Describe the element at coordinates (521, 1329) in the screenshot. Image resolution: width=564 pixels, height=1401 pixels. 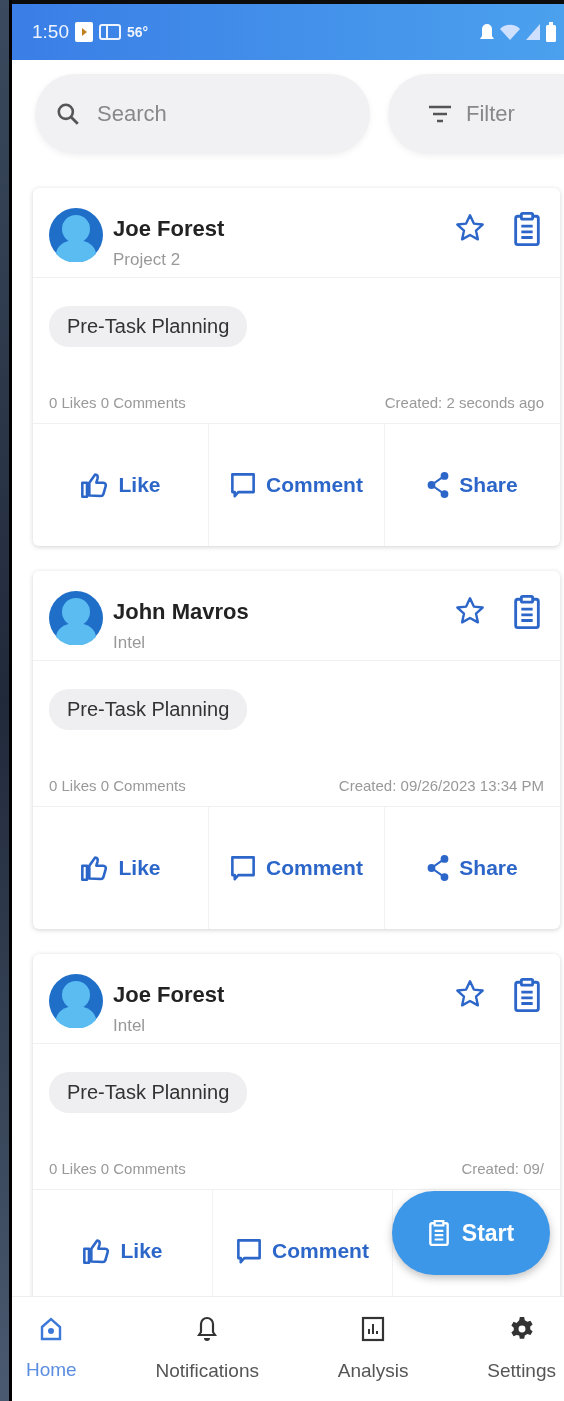
I see `settings-icon` at that location.